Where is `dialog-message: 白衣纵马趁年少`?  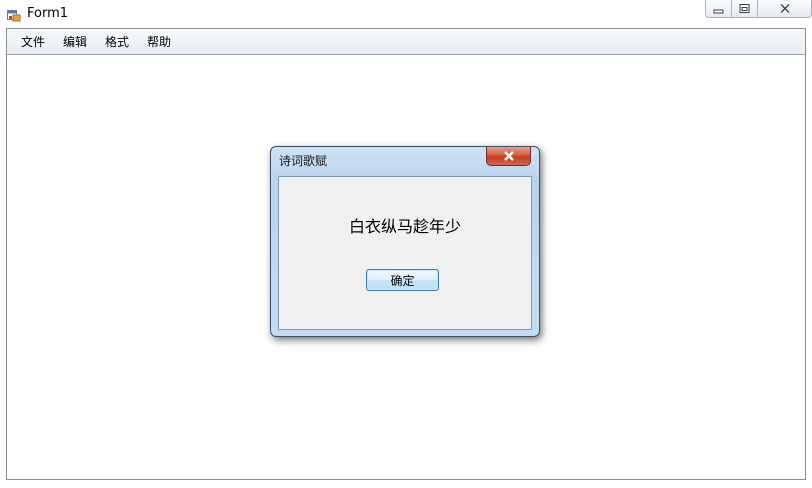
dialog-message: 白衣纵马趁年少 is located at coordinates (404, 226).